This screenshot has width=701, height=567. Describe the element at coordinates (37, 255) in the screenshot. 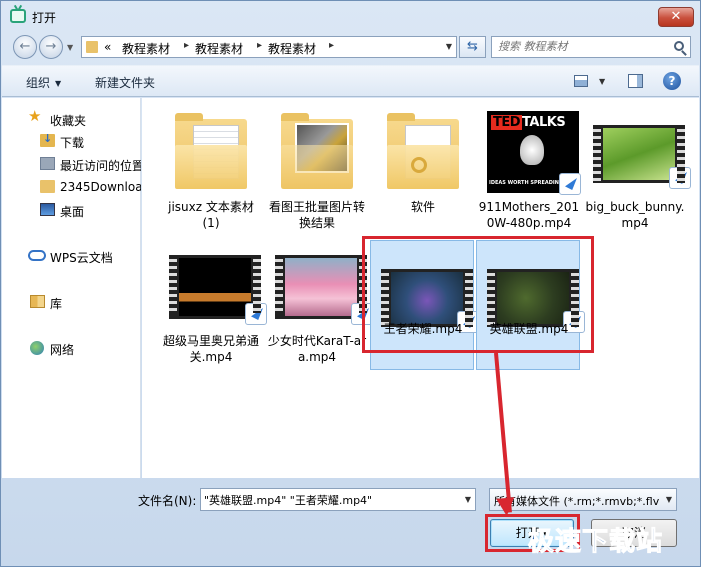

I see `cloud-icon` at that location.